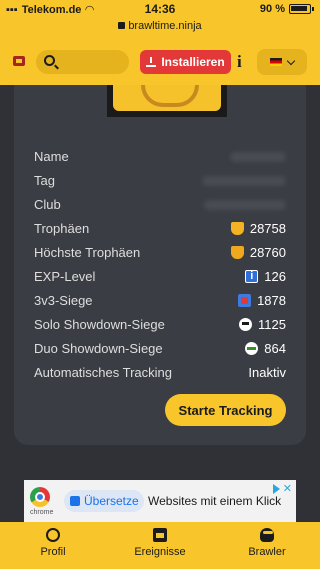 The width and height of the screenshot is (320, 569). Describe the element at coordinates (122, 25) in the screenshot. I see `lock-icon` at that location.